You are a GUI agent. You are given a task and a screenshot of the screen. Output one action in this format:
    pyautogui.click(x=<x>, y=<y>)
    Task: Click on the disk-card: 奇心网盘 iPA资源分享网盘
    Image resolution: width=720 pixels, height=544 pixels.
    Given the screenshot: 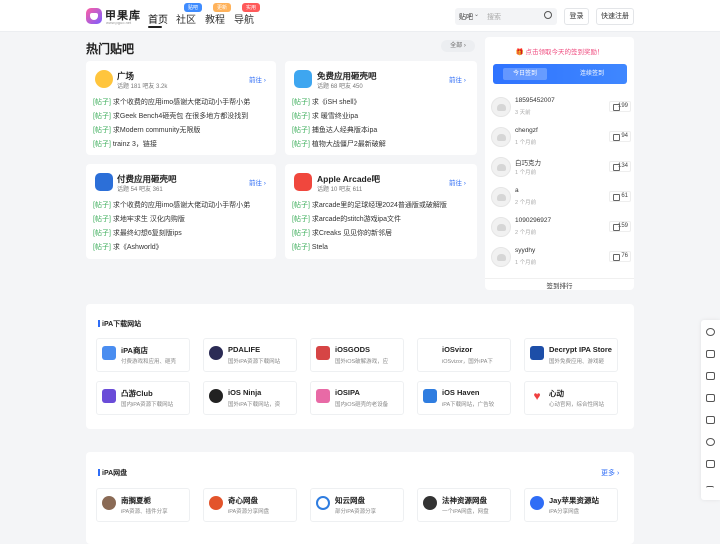 What is the action you would take?
    pyautogui.click(x=250, y=505)
    